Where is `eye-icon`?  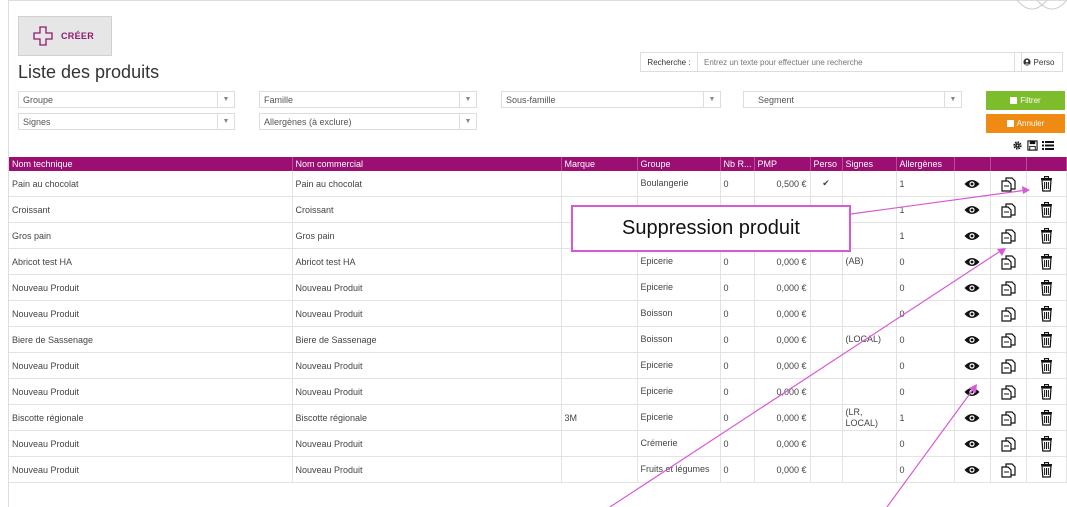 eye-icon is located at coordinates (972, 183).